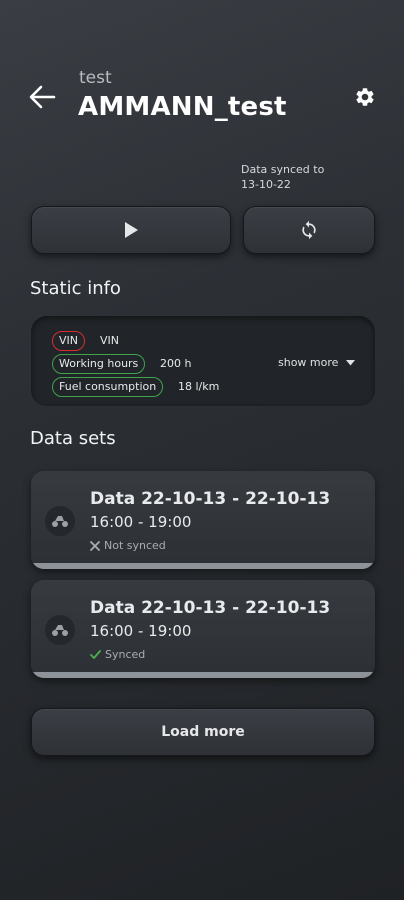 This screenshot has height=900, width=404. What do you see at coordinates (283, 169) in the screenshot?
I see `sync-label: Data synced to` at bounding box center [283, 169].